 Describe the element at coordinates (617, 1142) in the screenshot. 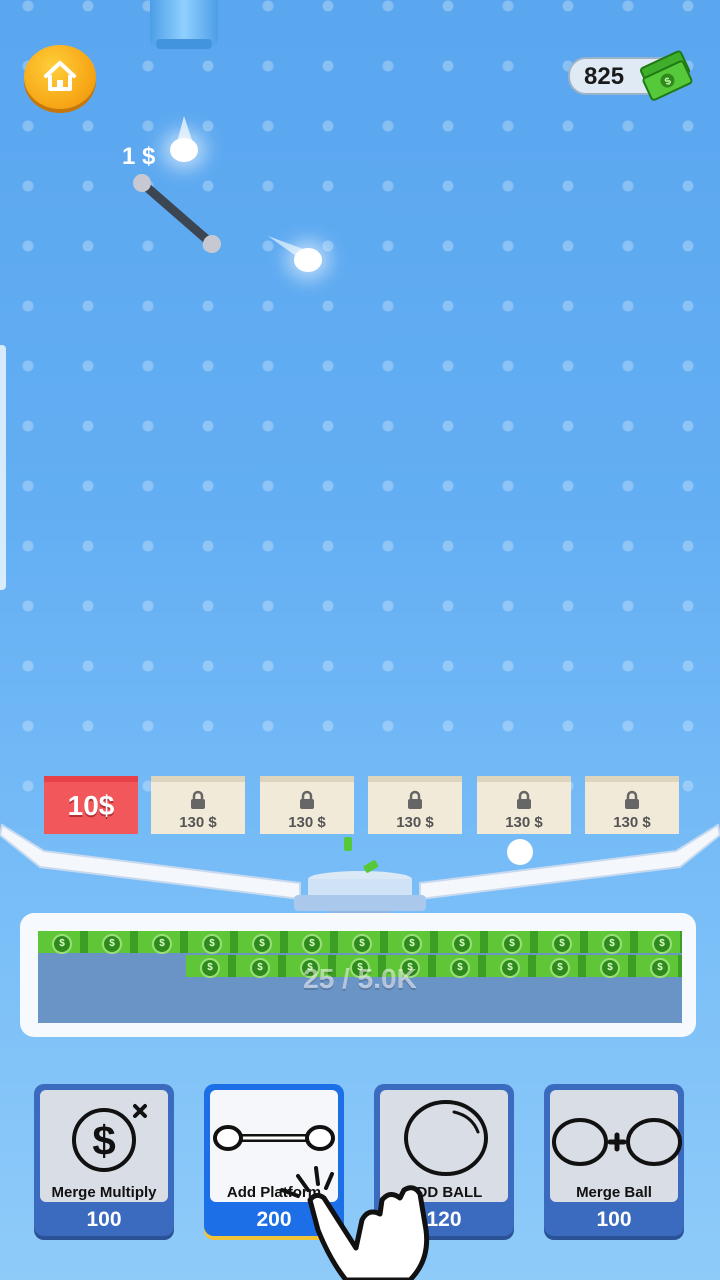

I see `merge-balls-icon` at that location.